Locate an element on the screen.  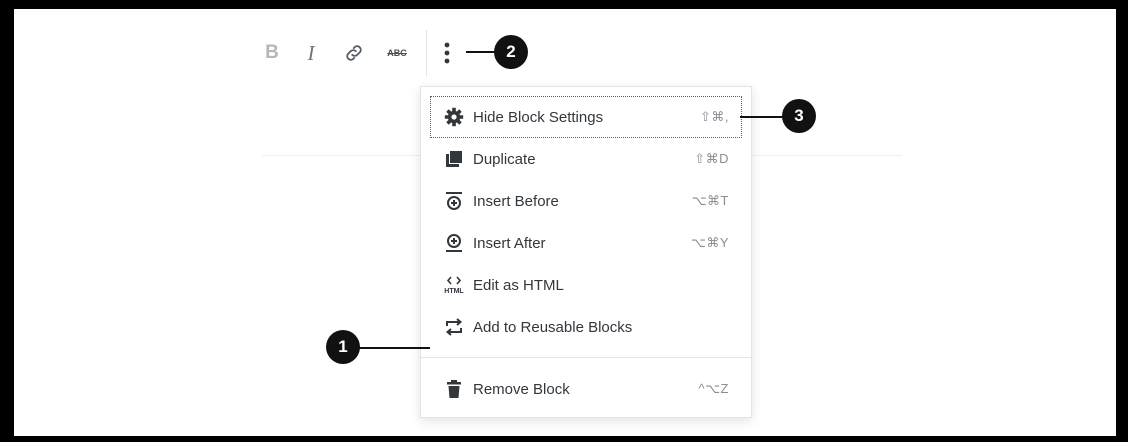
callout-number: 3 is located at coordinates (799, 115).